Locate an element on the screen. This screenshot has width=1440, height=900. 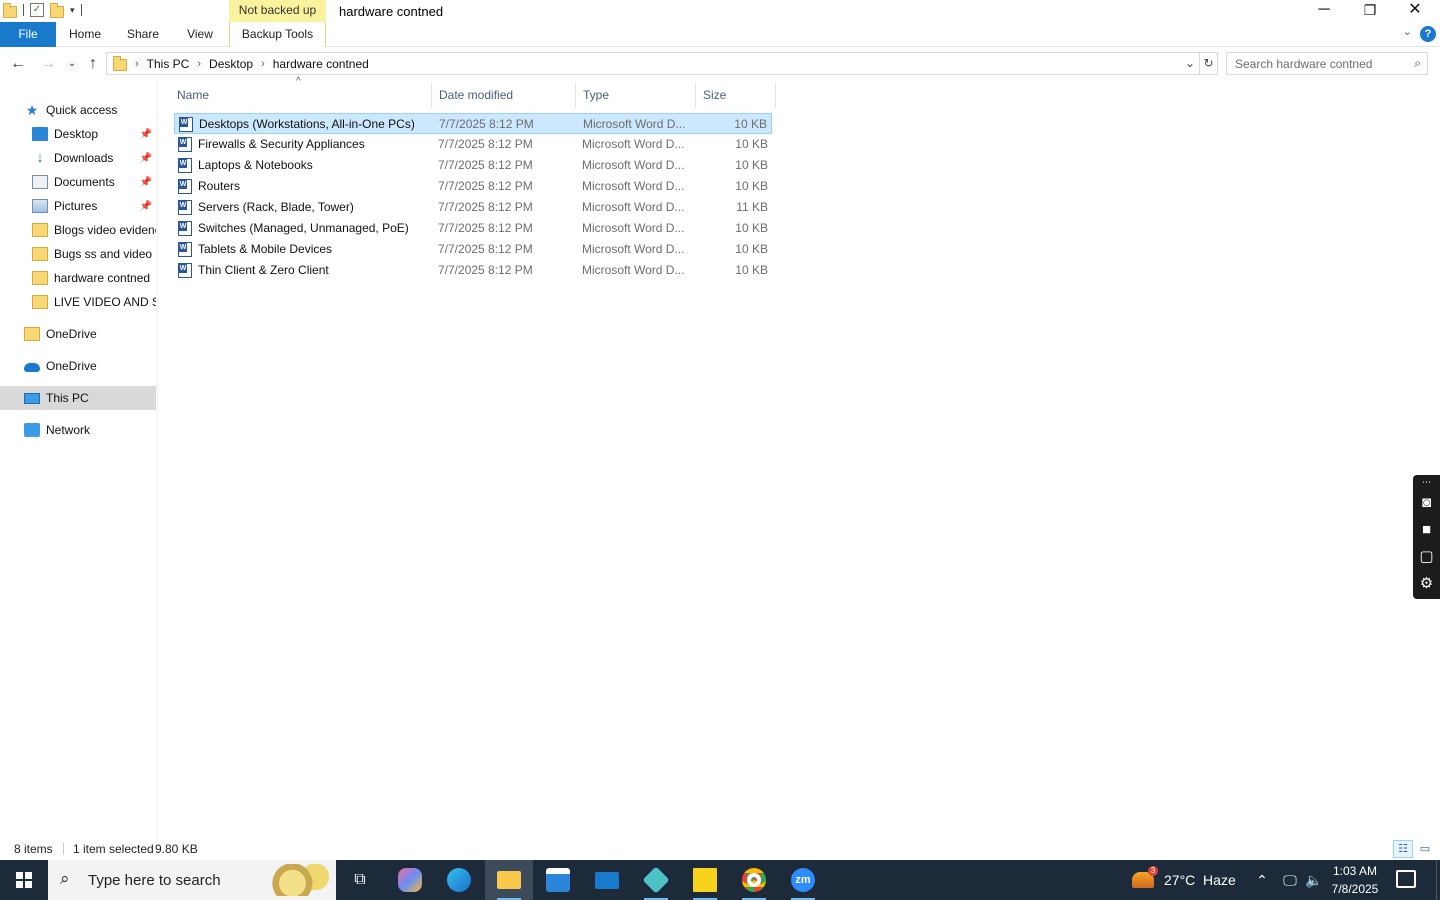
mail-icon is located at coordinates (607, 880).